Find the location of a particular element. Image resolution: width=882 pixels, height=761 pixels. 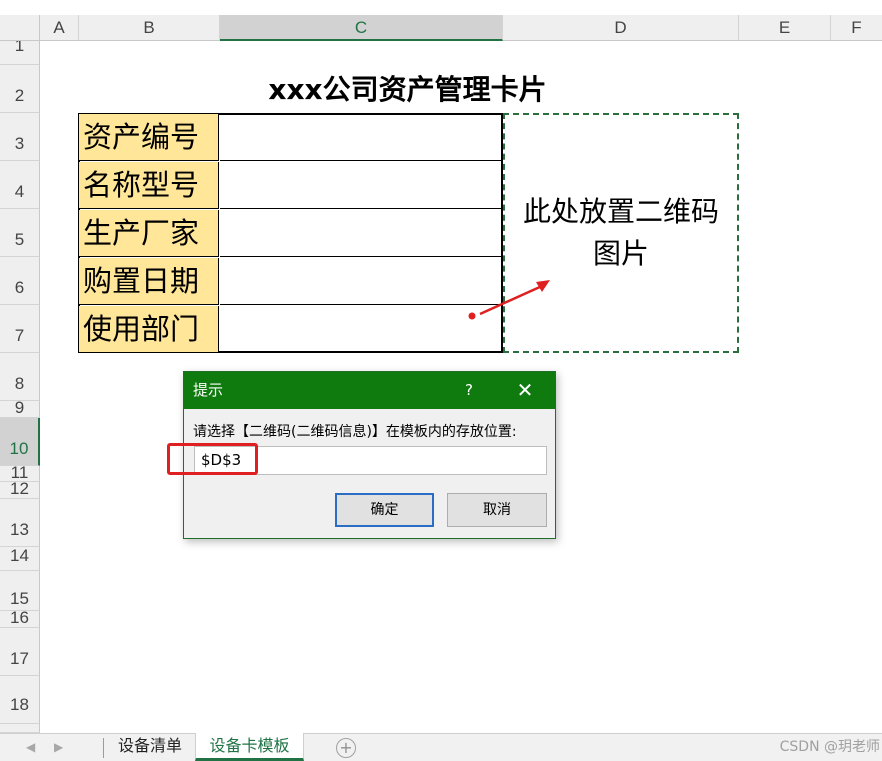

row-header-14: 14 is located at coordinates (20, 559).